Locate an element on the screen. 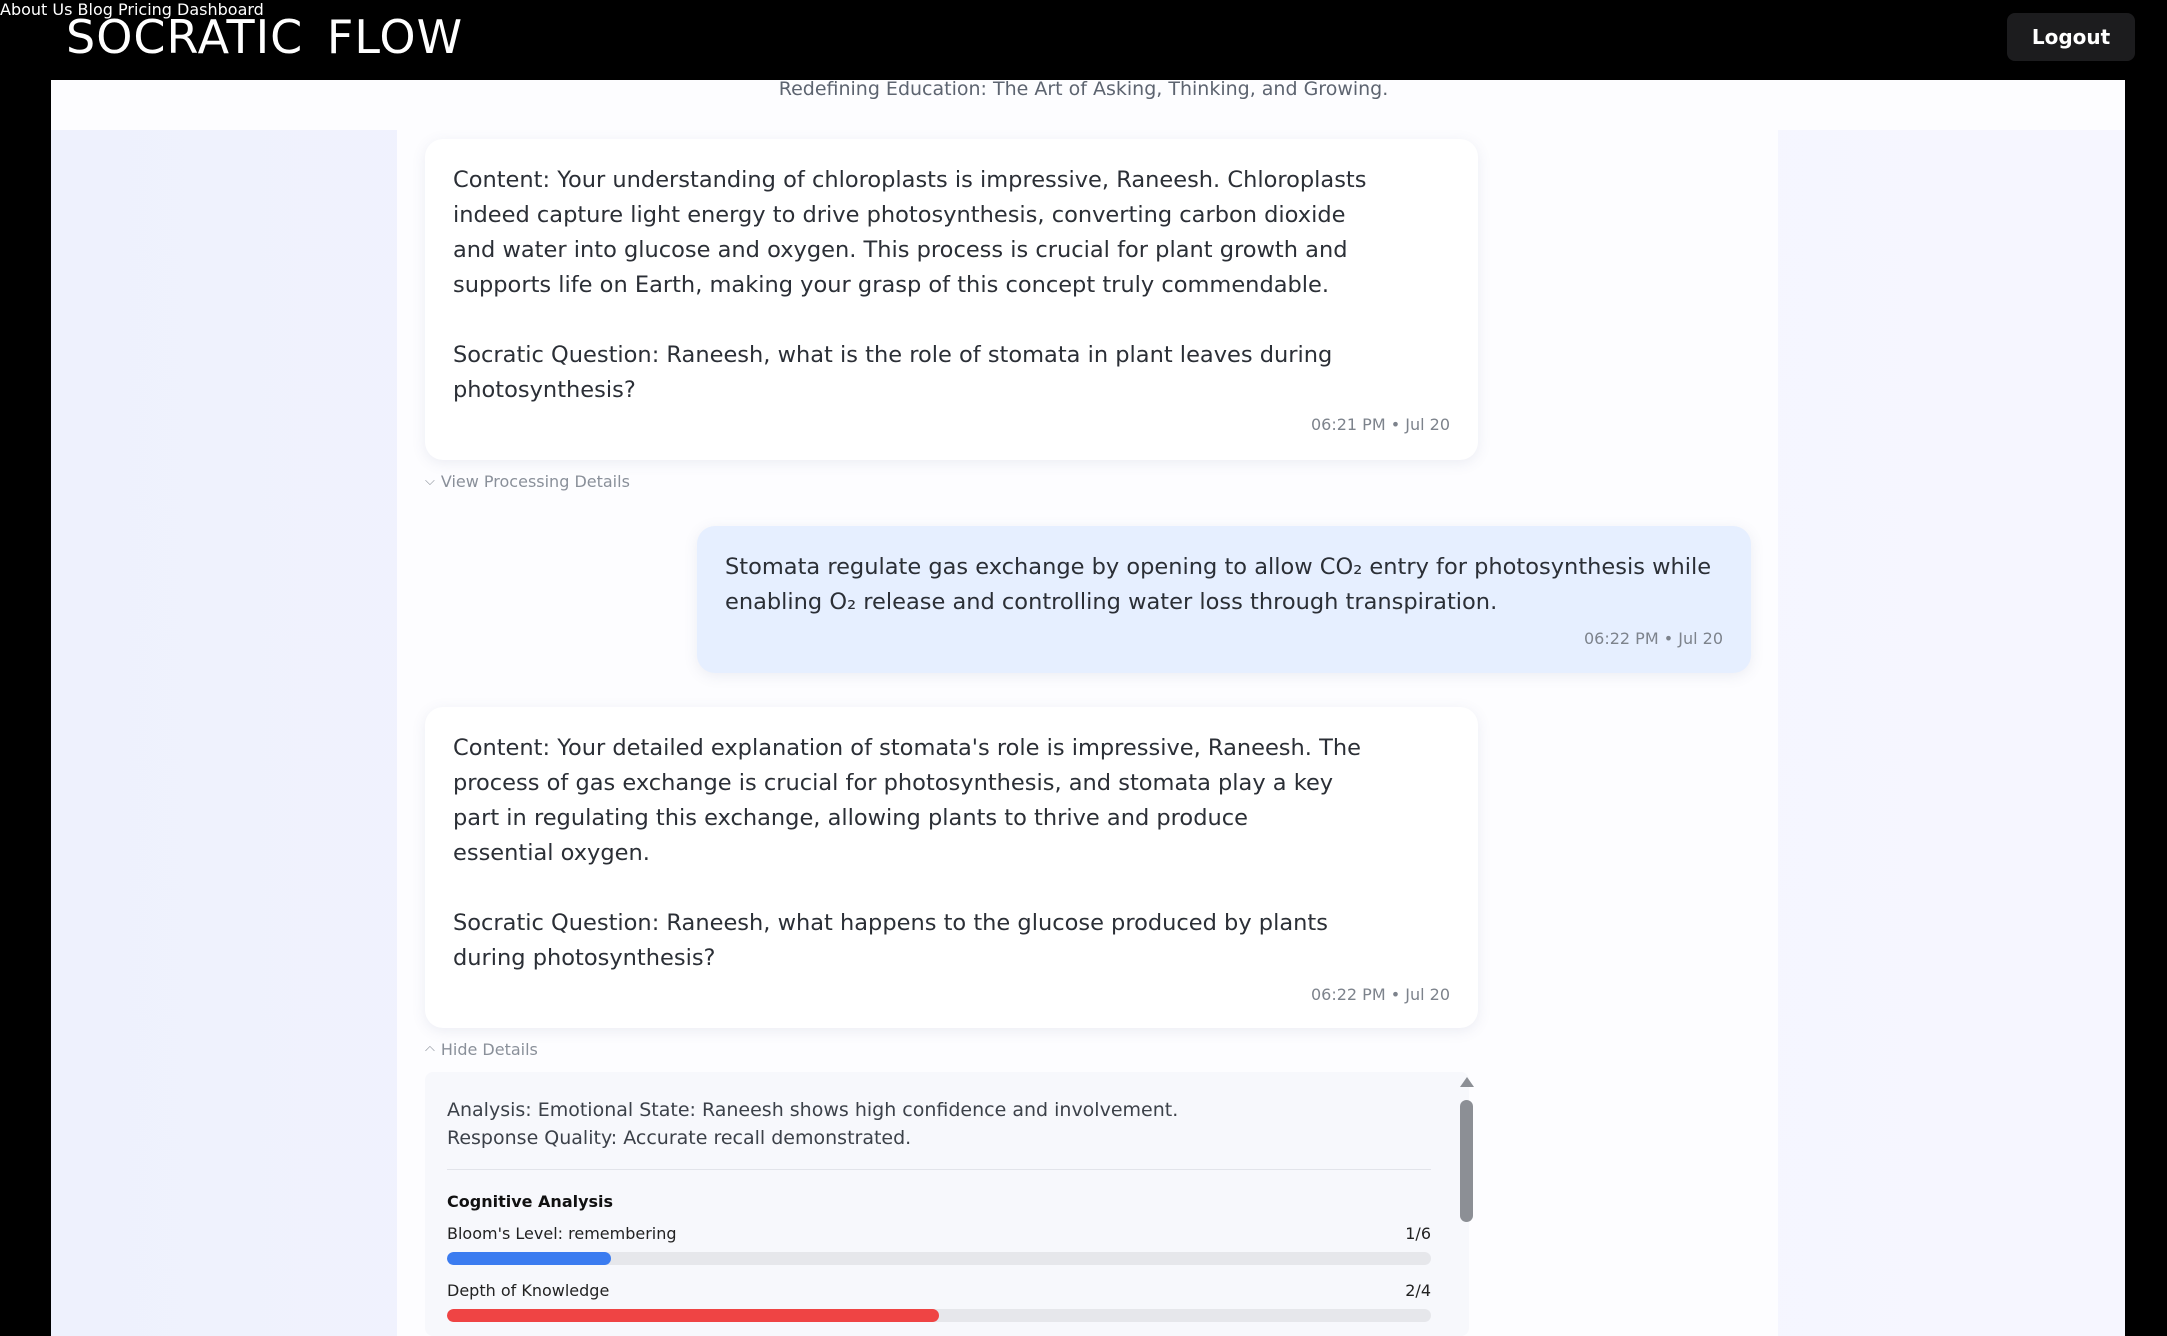 This screenshot has height=1336, width=2167. hide-details-toggle: ⌵ Hide Details is located at coordinates (481, 1049).